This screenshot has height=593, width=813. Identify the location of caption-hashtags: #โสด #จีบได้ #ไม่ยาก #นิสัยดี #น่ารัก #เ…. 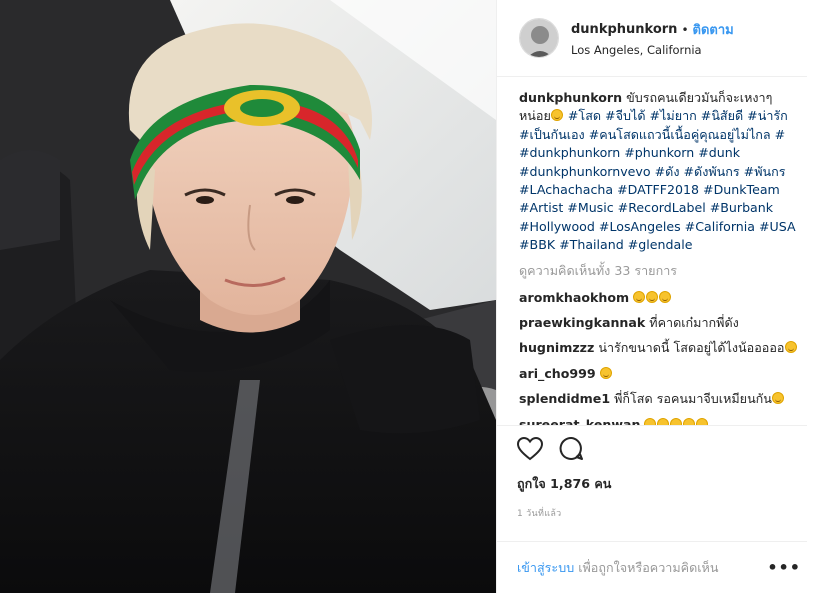
(657, 180).